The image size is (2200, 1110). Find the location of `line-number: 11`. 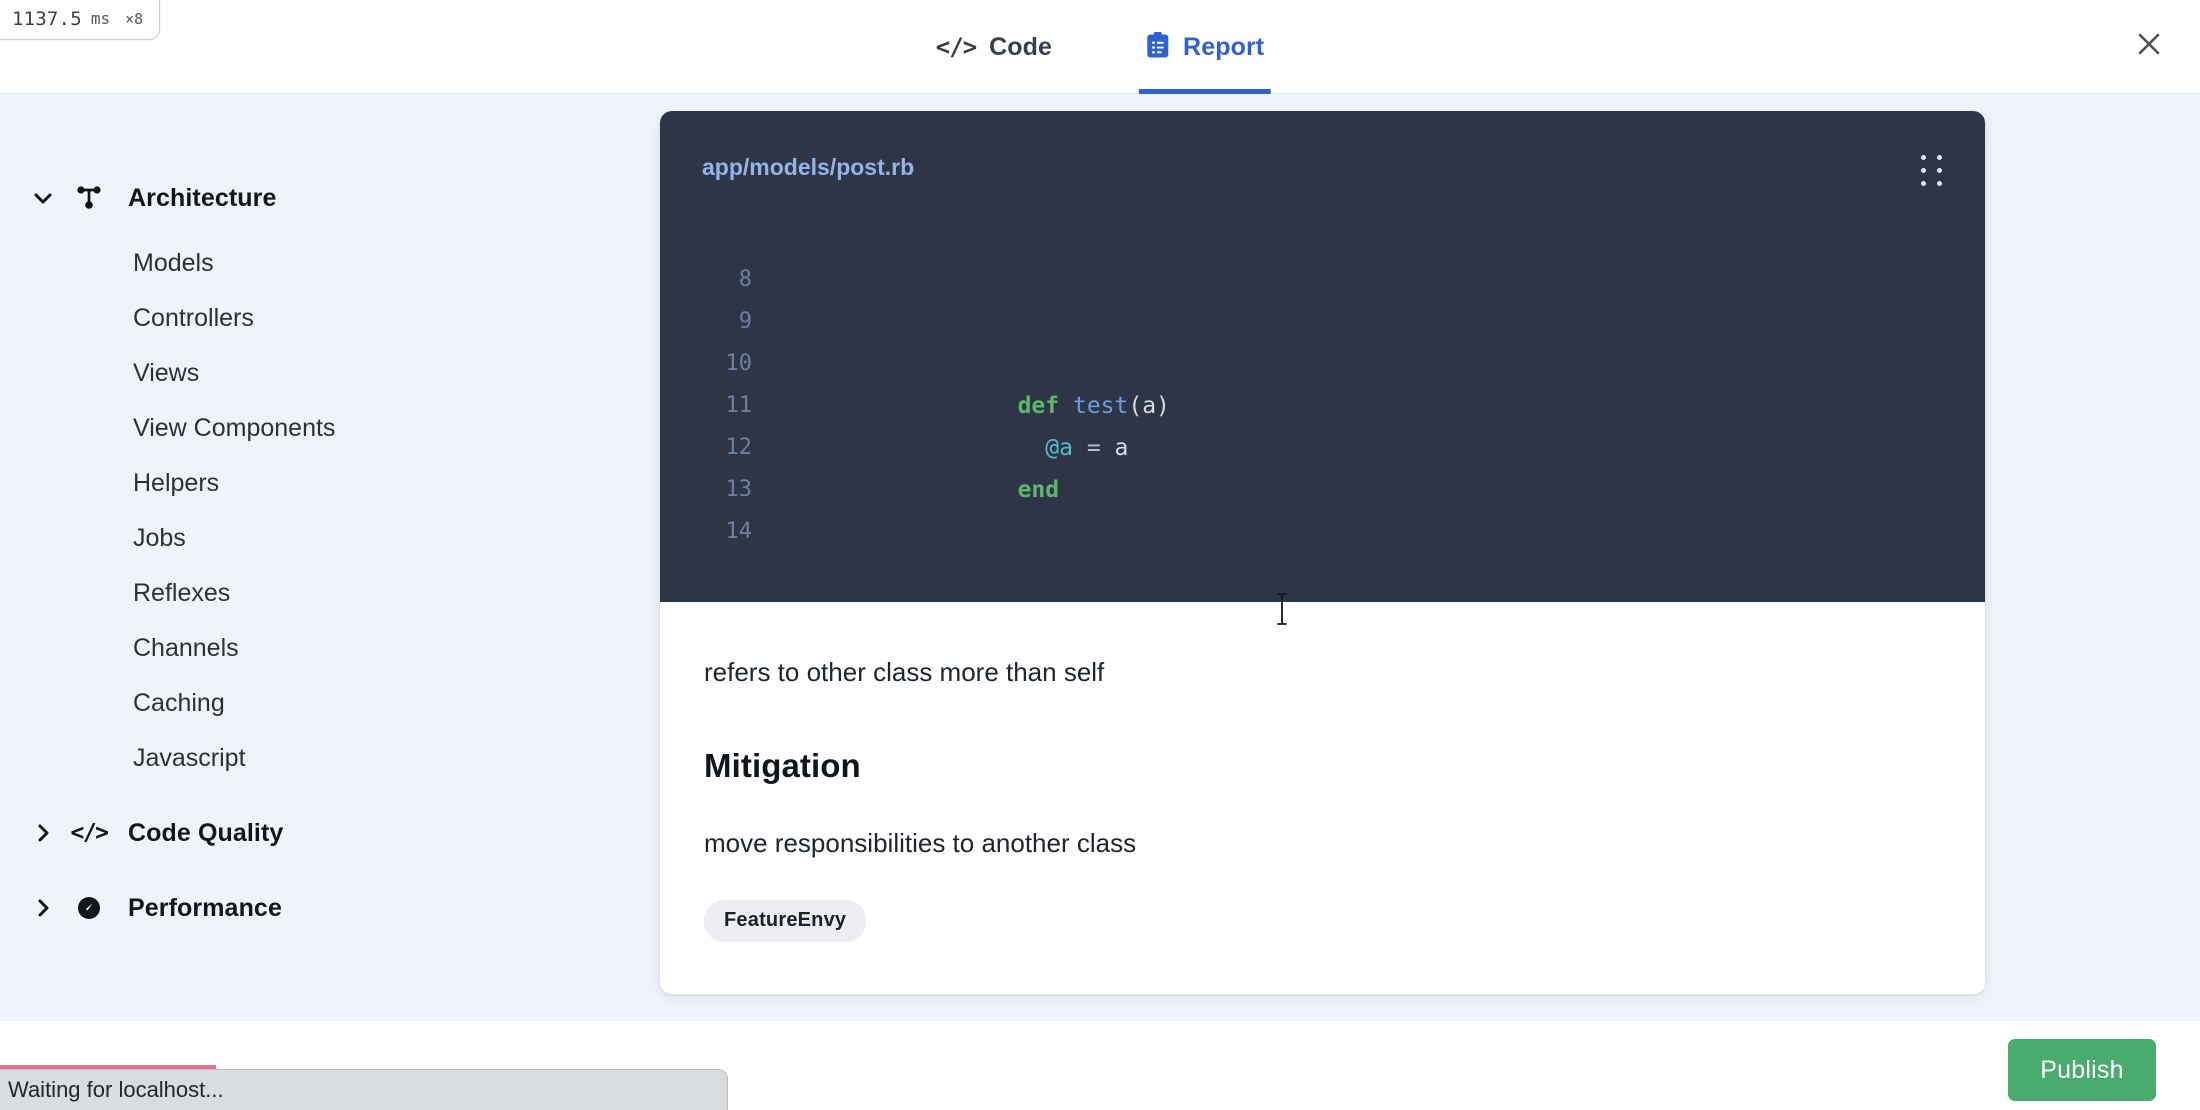

line-number: 11 is located at coordinates (739, 405).